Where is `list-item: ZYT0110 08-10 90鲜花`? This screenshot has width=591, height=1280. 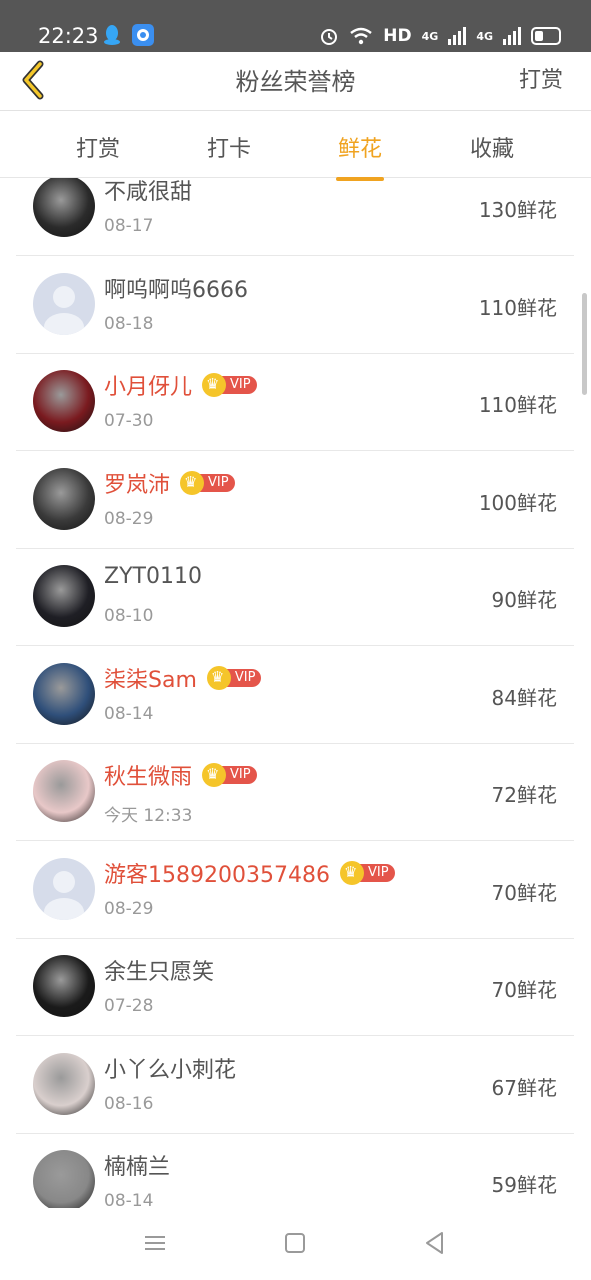
list-item: ZYT0110 08-10 90鲜花 is located at coordinates (295, 597).